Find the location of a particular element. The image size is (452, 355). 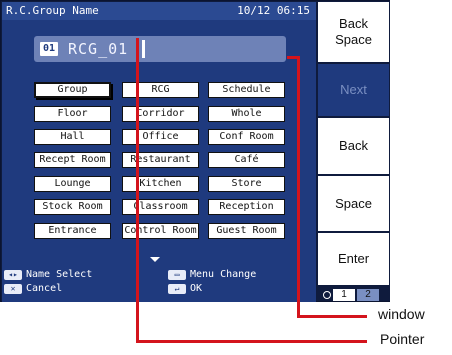

title-bar: R.C.Group Name 10/12 06:15 is located at coordinates (159, 11).